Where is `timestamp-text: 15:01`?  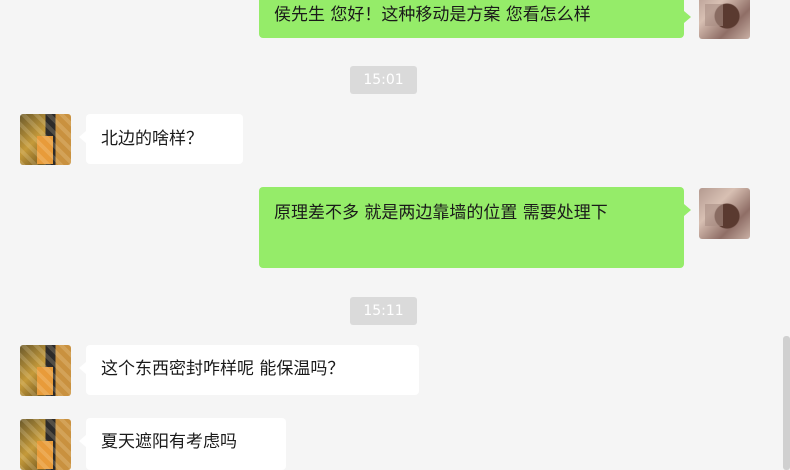
timestamp-text: 15:01 is located at coordinates (383, 80).